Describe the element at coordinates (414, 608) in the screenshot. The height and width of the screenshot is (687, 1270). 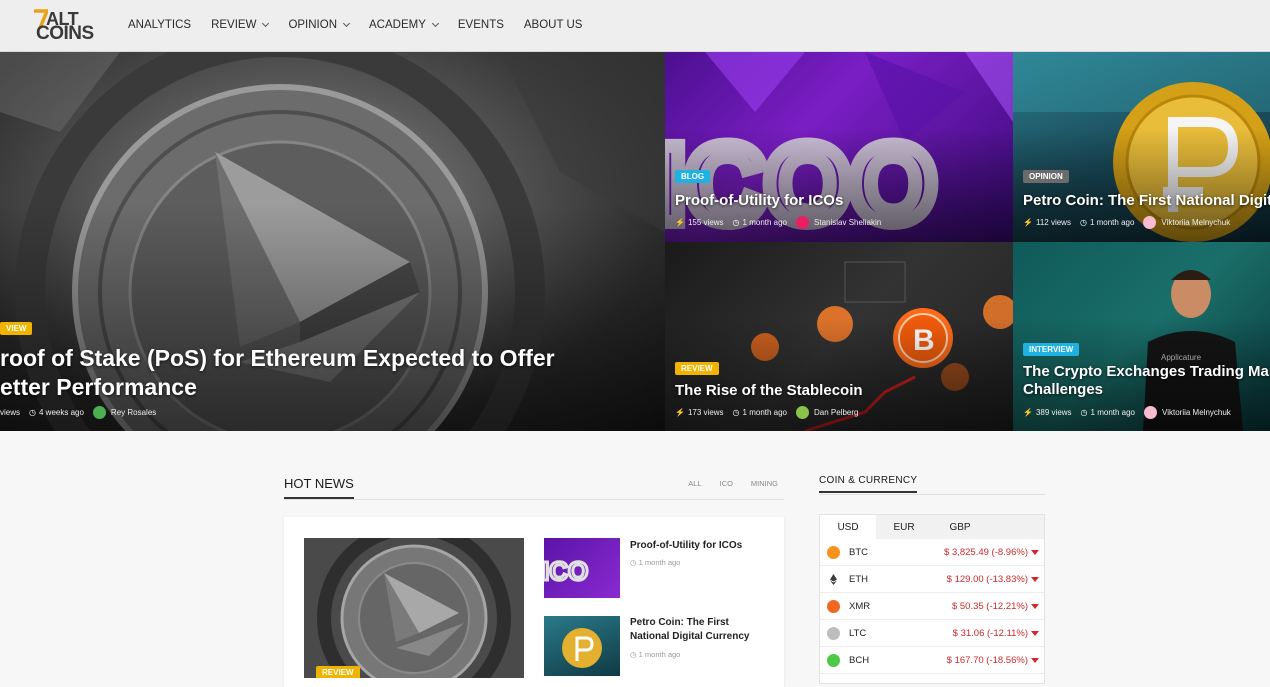
I see `hot-news-main-thumbnail: REVIEW` at that location.